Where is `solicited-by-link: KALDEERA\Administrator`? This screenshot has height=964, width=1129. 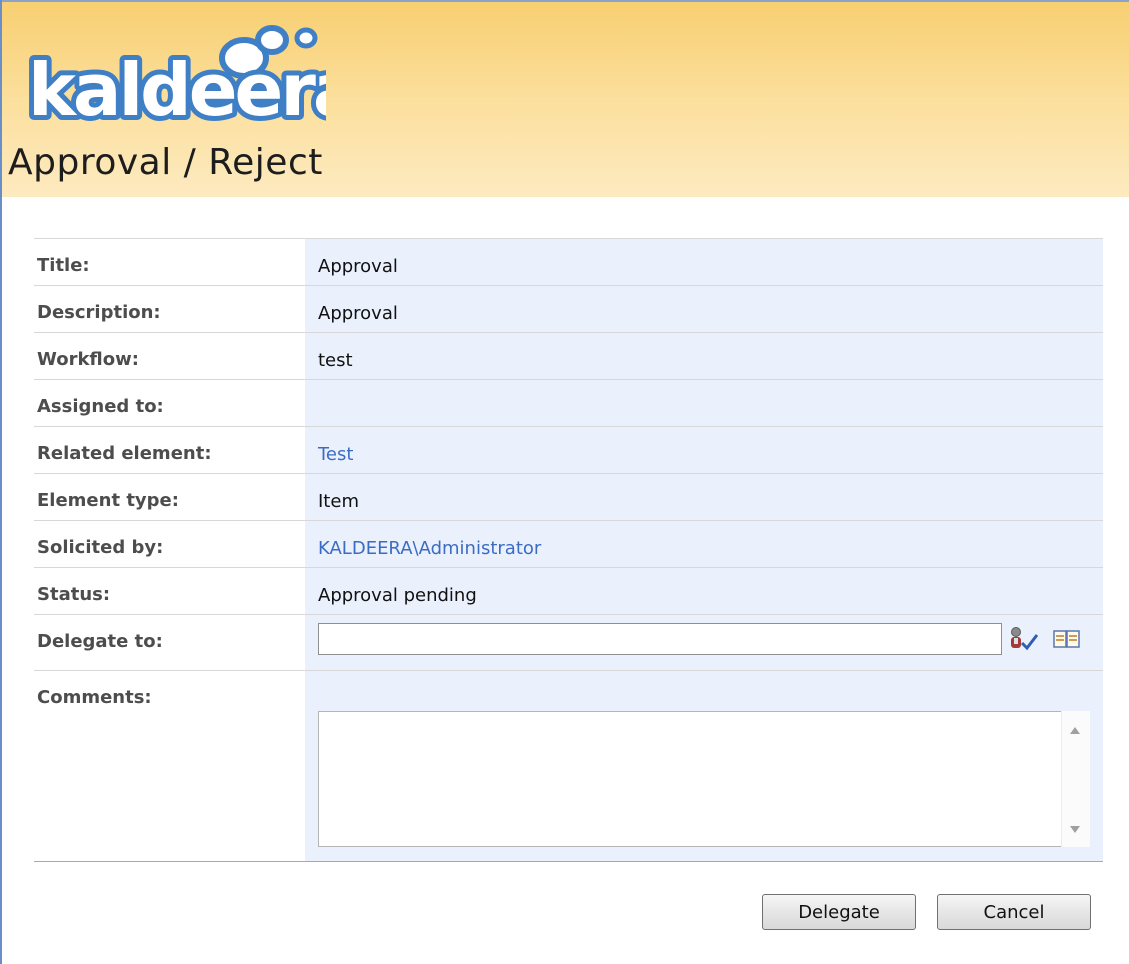 solicited-by-link: KALDEERA\Administrator is located at coordinates (429, 548).